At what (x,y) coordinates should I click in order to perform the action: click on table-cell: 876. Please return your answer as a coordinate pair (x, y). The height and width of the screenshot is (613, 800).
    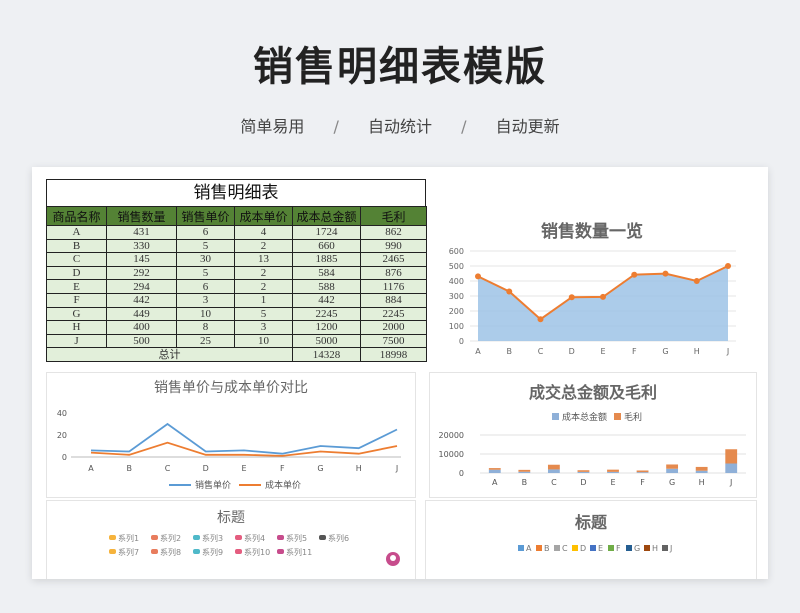
    Looking at the image, I should click on (393, 273).